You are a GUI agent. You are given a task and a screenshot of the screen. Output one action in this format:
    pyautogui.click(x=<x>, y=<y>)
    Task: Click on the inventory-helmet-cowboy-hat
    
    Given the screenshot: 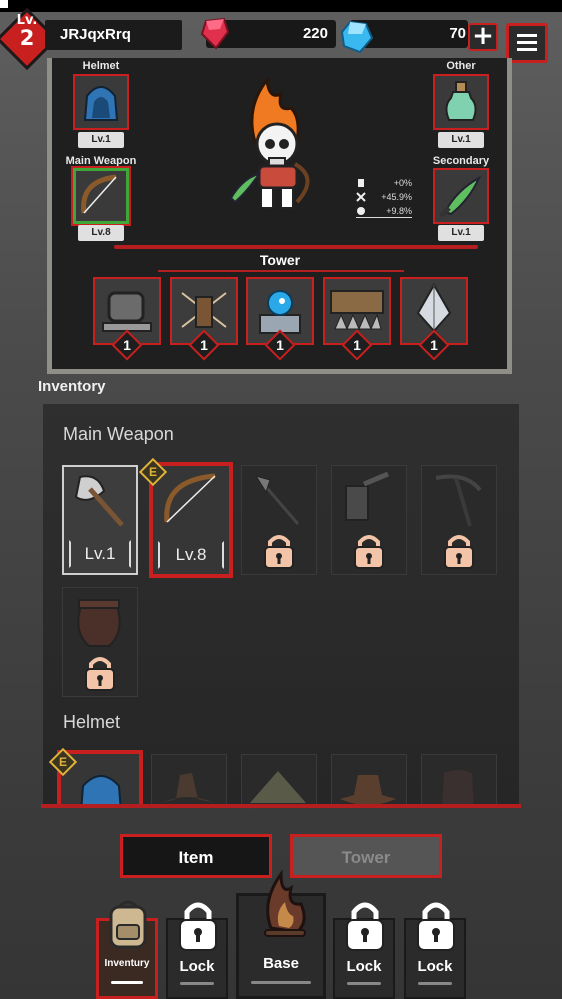 What is the action you would take?
    pyautogui.click(x=369, y=779)
    